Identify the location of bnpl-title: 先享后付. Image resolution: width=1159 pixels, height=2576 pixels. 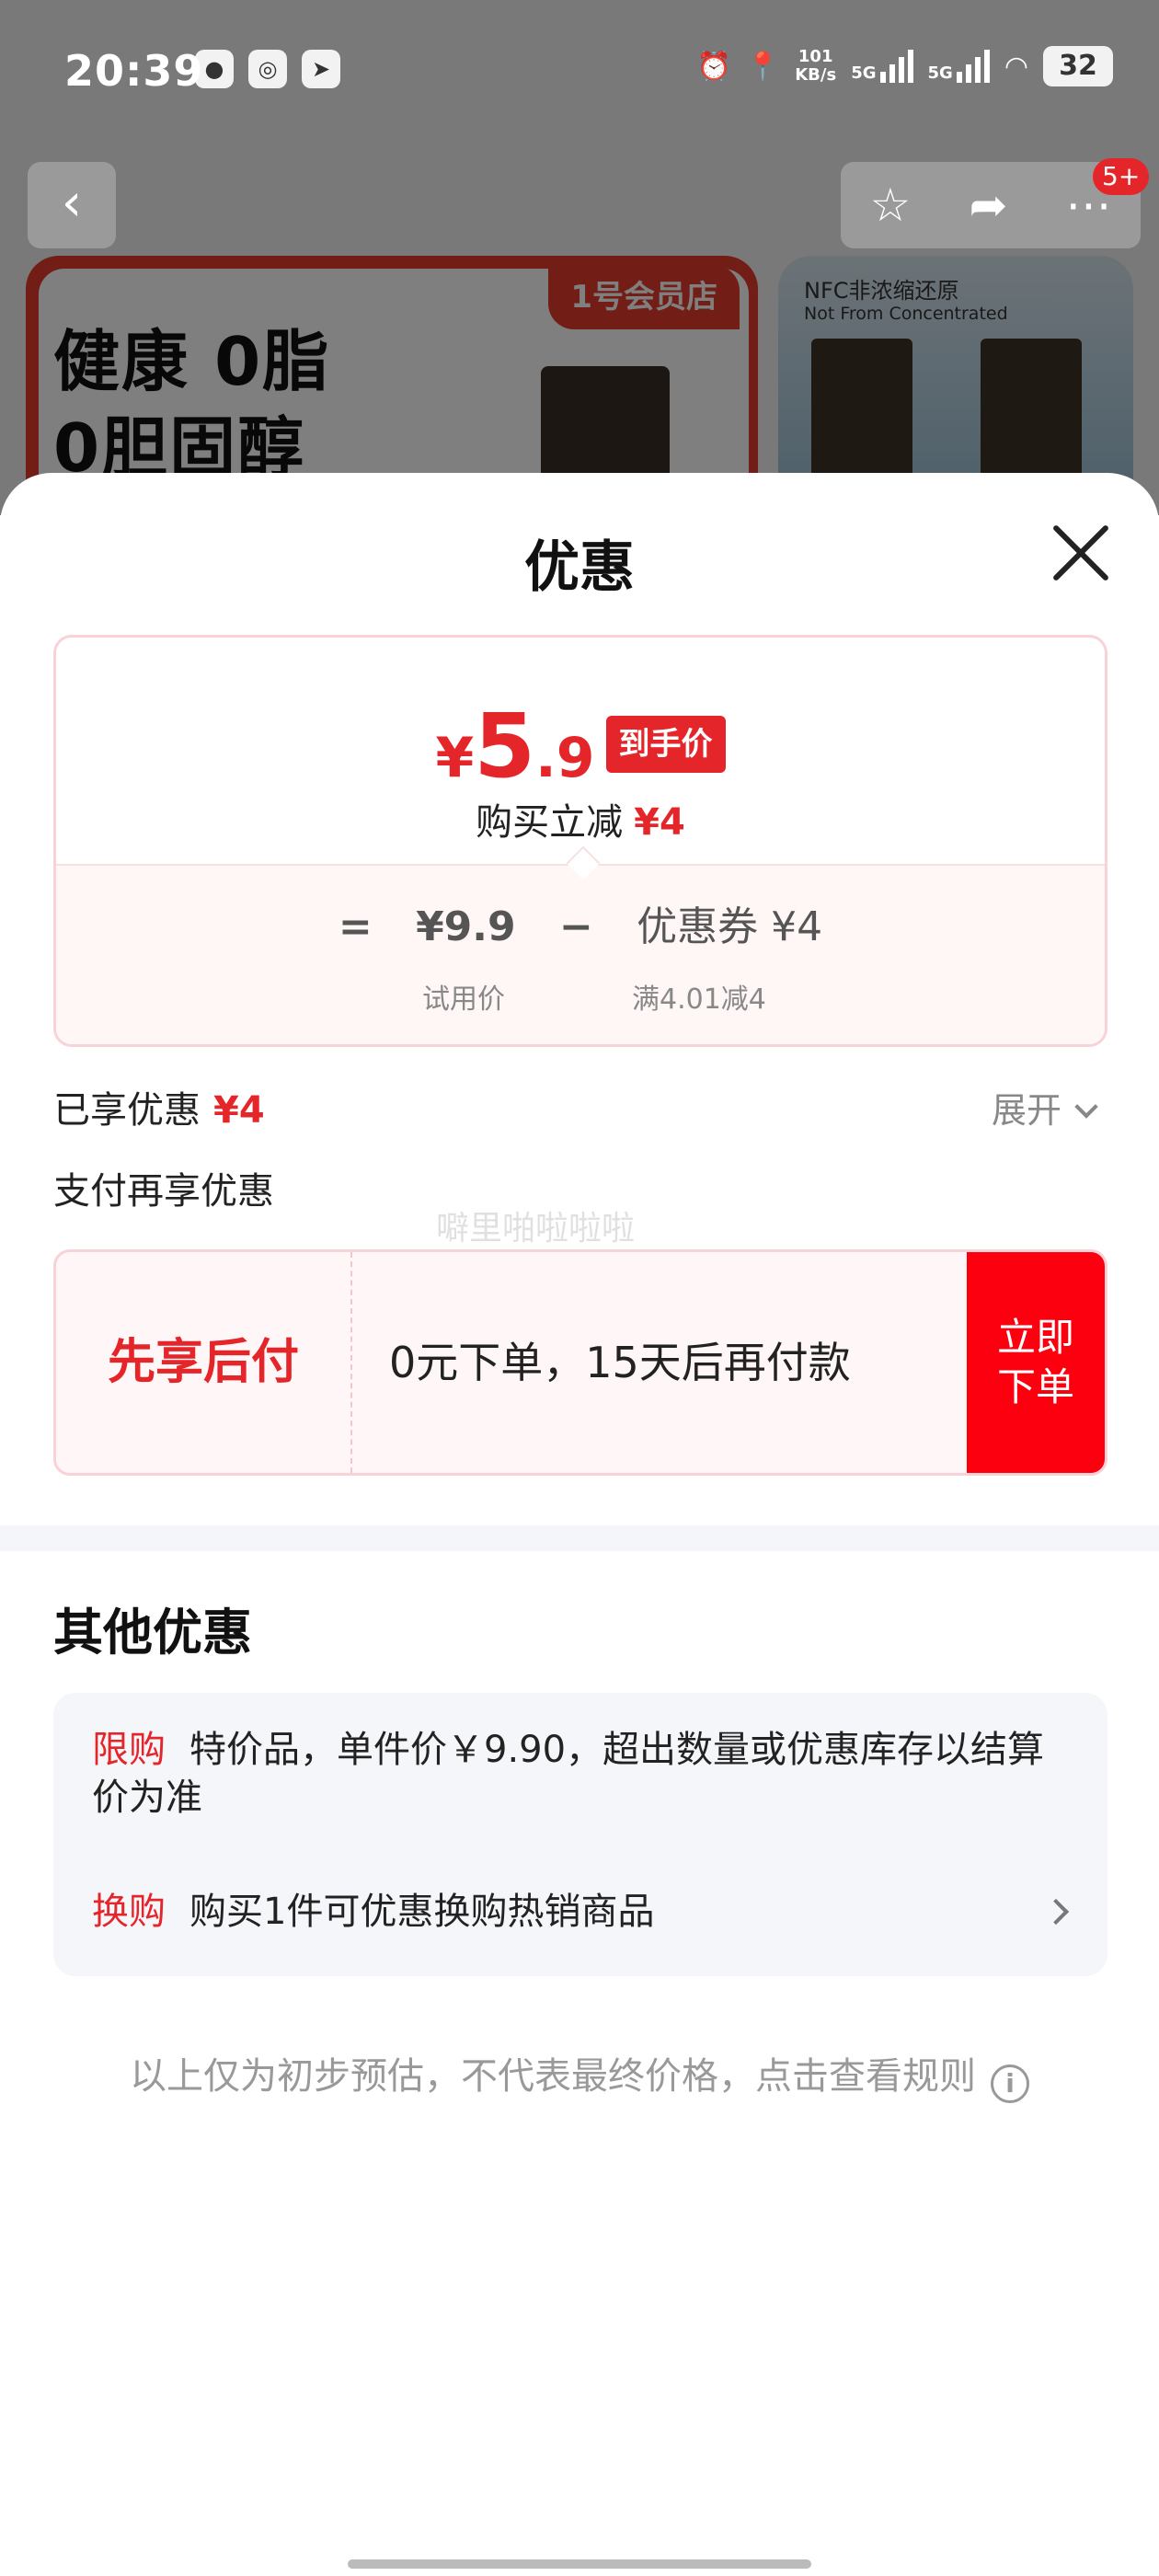
(204, 1362).